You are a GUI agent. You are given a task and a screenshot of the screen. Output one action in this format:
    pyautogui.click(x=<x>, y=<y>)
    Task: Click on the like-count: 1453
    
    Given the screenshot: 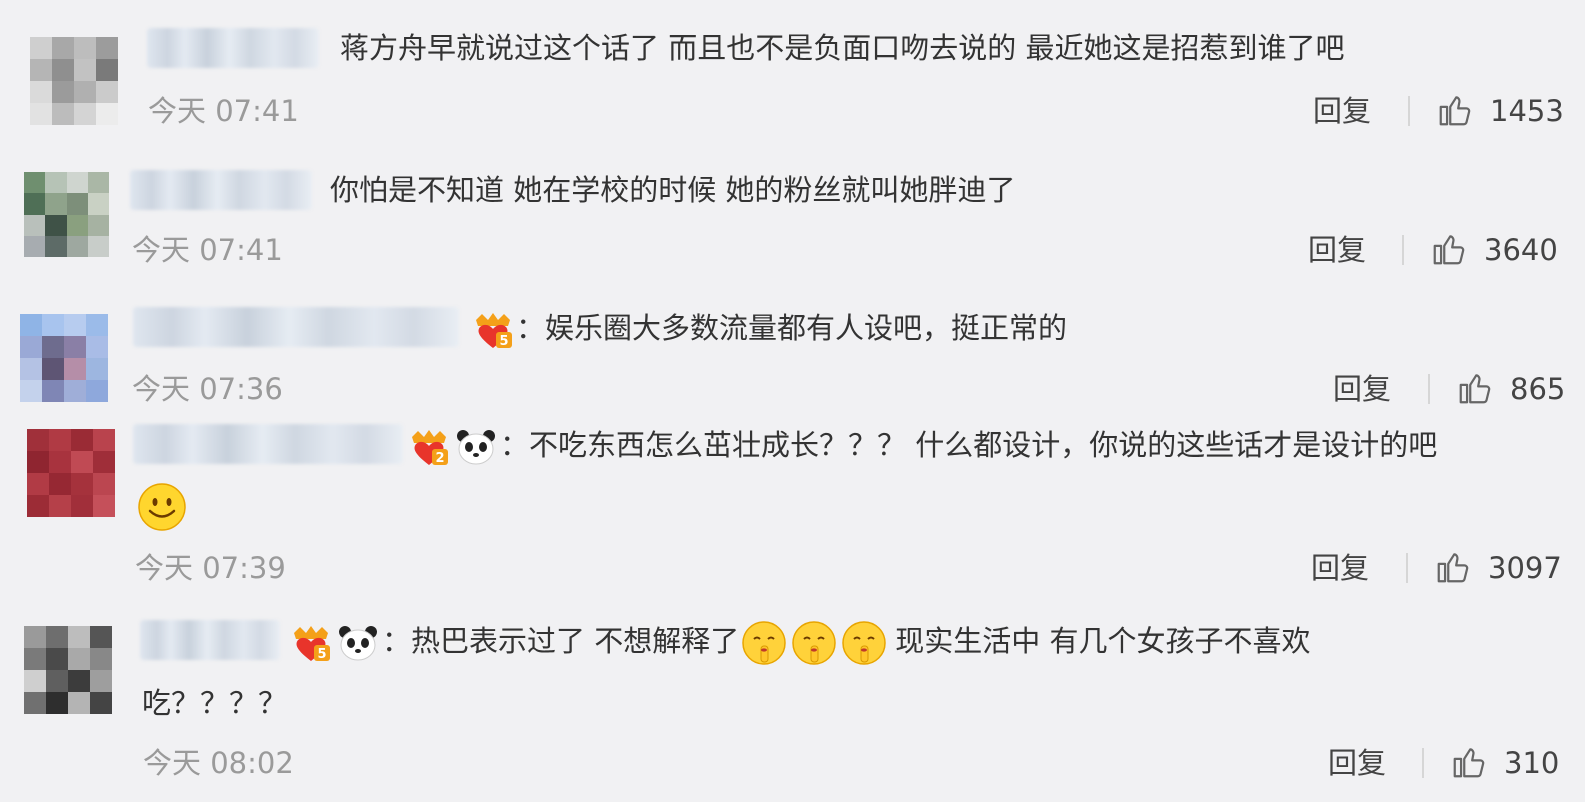 What is the action you would take?
    pyautogui.click(x=1527, y=111)
    